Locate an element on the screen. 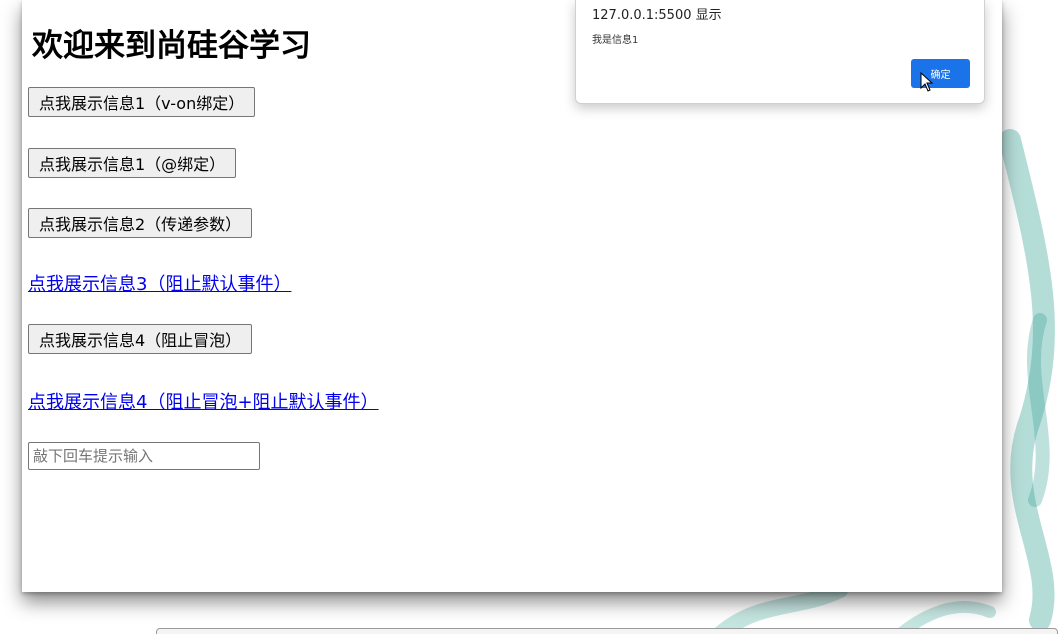 Image resolution: width=1058 pixels, height=634 pixels. taskbar-edge is located at coordinates (607, 631).